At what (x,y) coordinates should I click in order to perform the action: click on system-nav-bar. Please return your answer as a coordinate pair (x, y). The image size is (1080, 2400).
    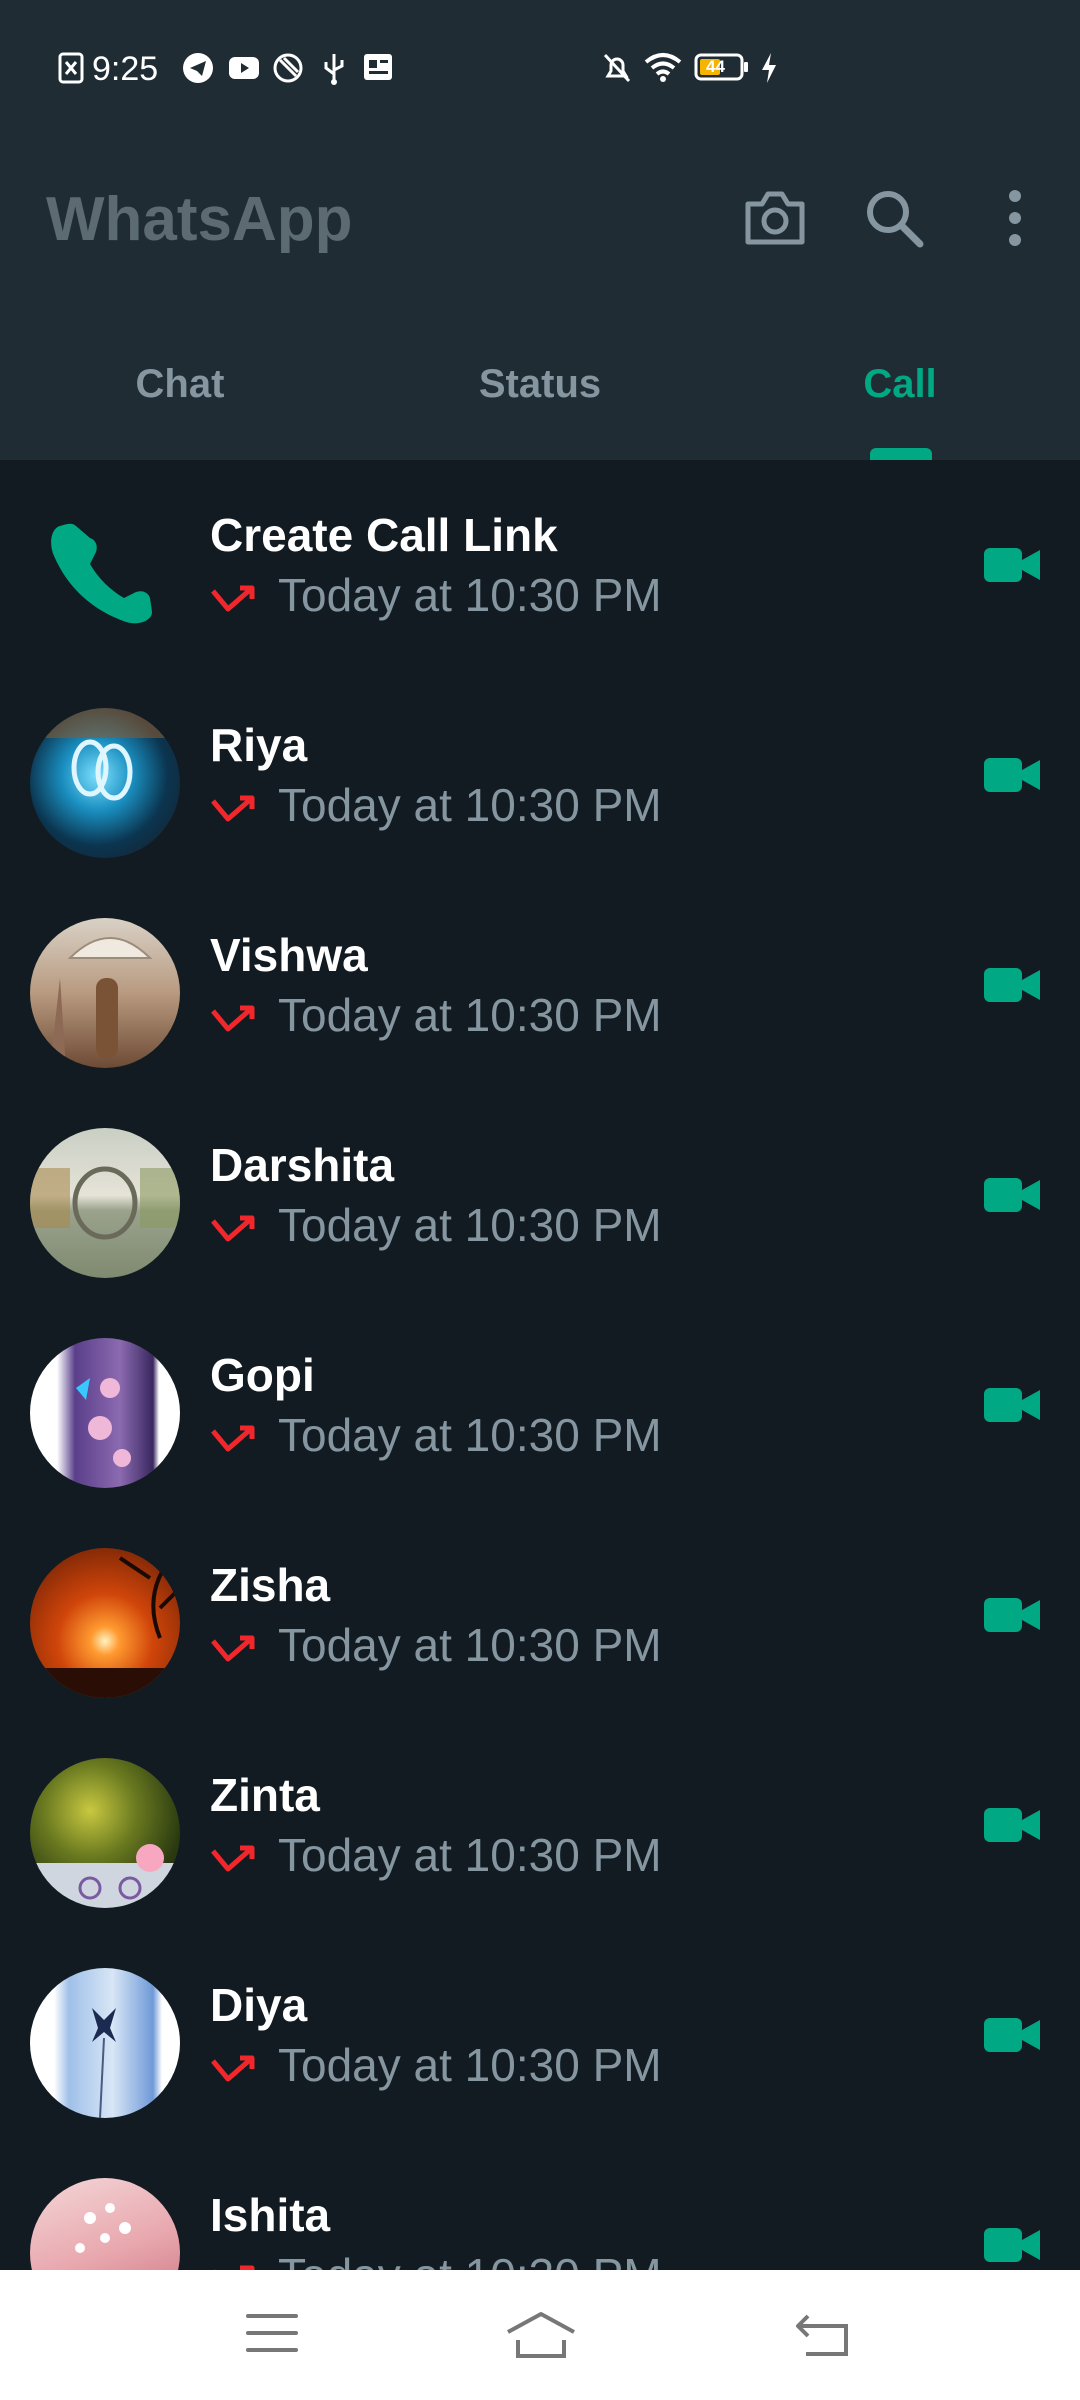
    Looking at the image, I should click on (540, 2335).